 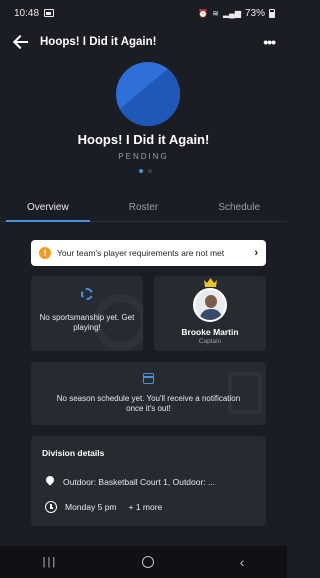 What do you see at coordinates (148, 94) in the screenshot?
I see `team-logo` at bounding box center [148, 94].